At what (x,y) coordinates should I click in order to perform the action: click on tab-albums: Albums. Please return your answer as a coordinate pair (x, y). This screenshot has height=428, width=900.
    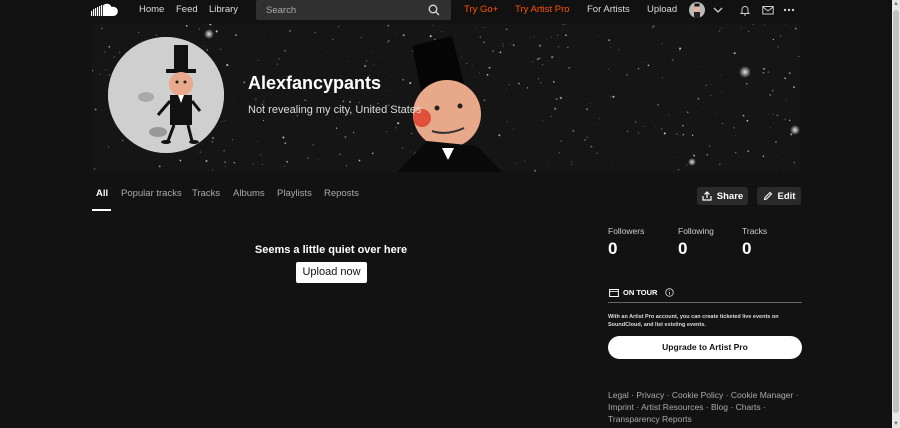
    Looking at the image, I should click on (249, 193).